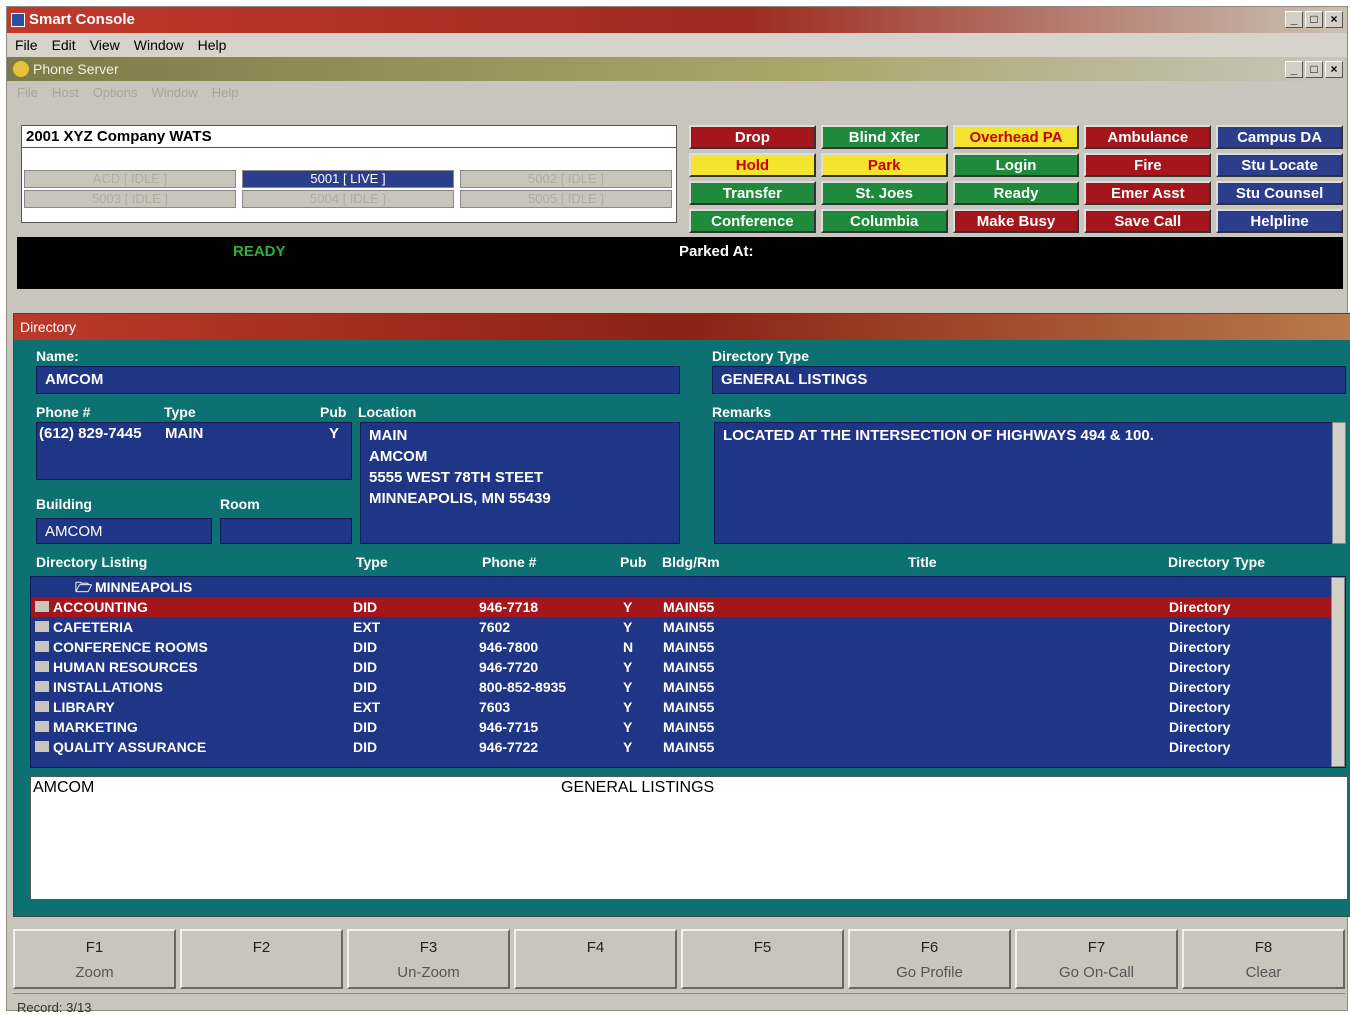  What do you see at coordinates (688, 707) in the screenshot?
I see `list-item: LIBRARY EXT 7603 Y MAIN55 Directory` at bounding box center [688, 707].